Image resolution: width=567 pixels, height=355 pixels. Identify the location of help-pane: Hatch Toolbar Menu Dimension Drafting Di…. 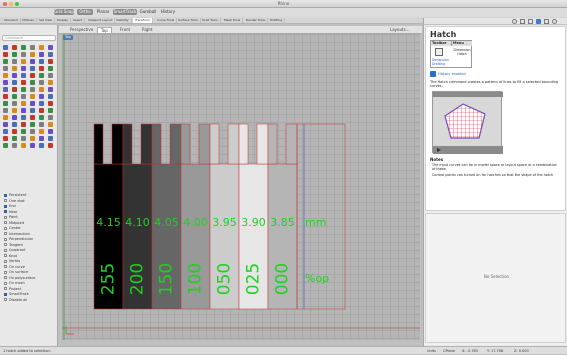
(495, 118).